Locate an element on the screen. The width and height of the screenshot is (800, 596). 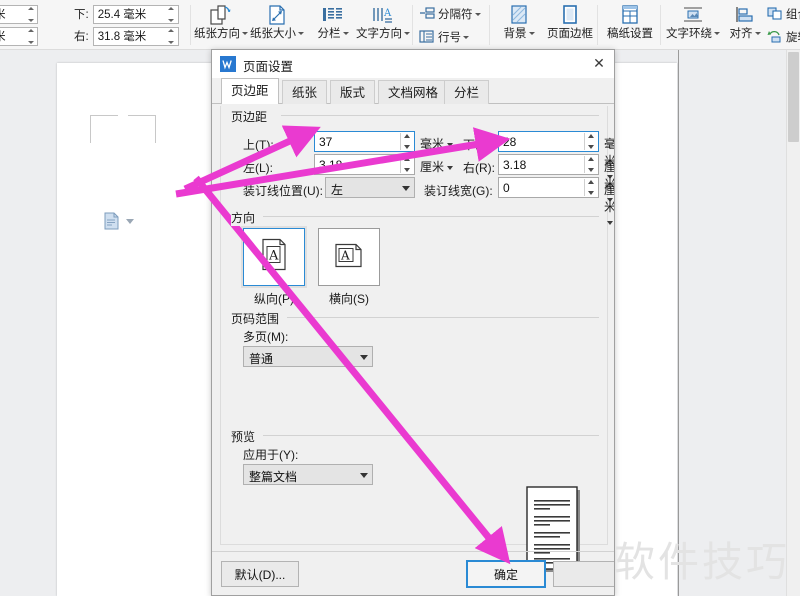
text-wrap-icon is located at coordinates (693, 15).